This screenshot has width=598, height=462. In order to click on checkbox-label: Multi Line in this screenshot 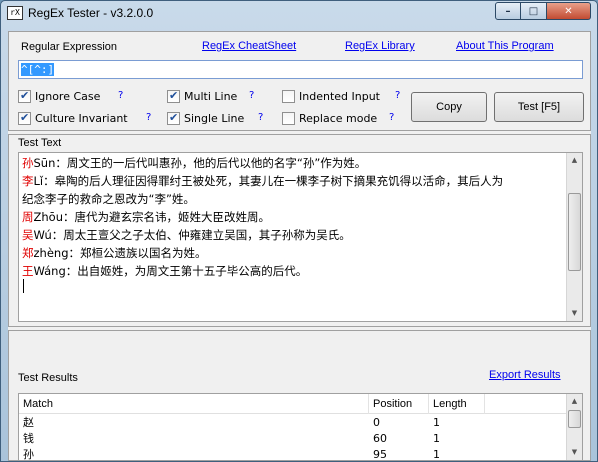, I will do `click(211, 96)`.